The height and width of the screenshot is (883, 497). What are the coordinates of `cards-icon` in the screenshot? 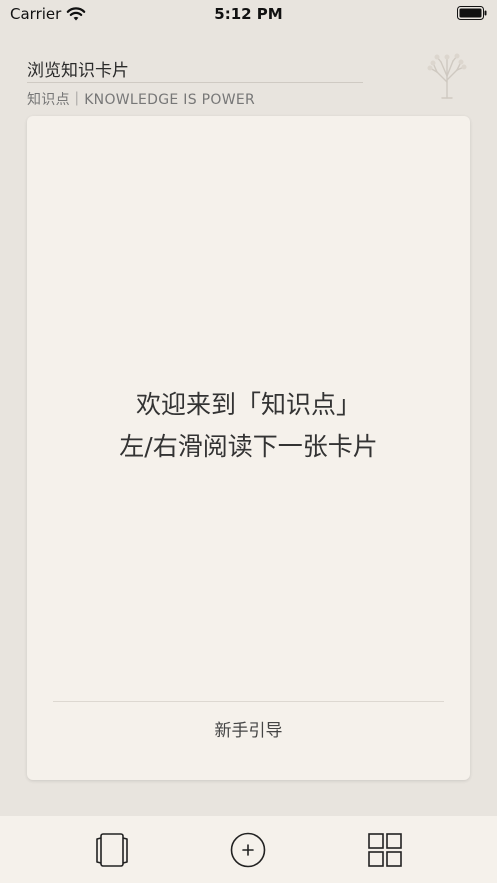 It's located at (112, 850).